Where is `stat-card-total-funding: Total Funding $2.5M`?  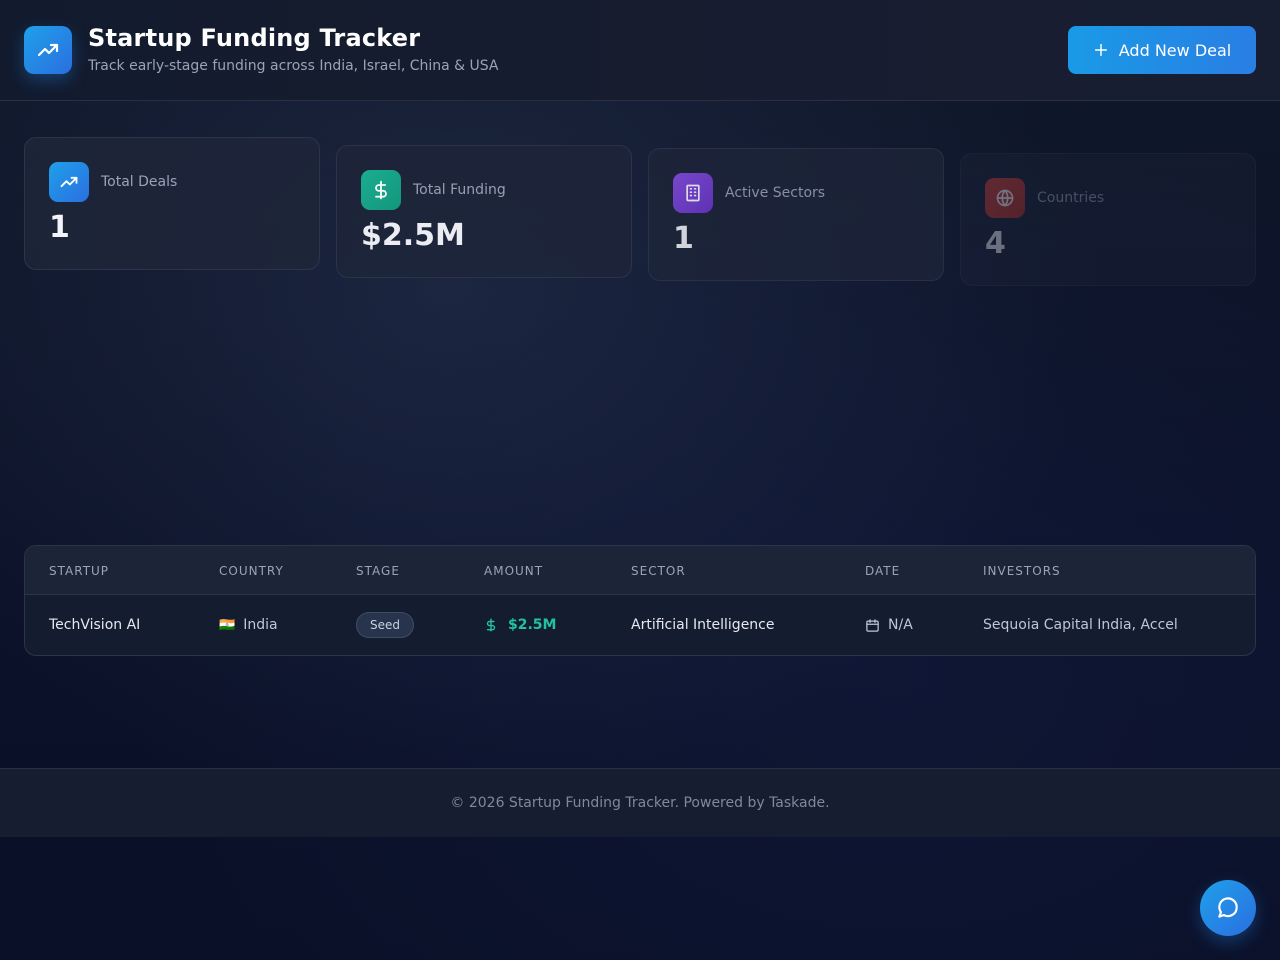
stat-card-total-funding: Total Funding $2.5M is located at coordinates (484, 211).